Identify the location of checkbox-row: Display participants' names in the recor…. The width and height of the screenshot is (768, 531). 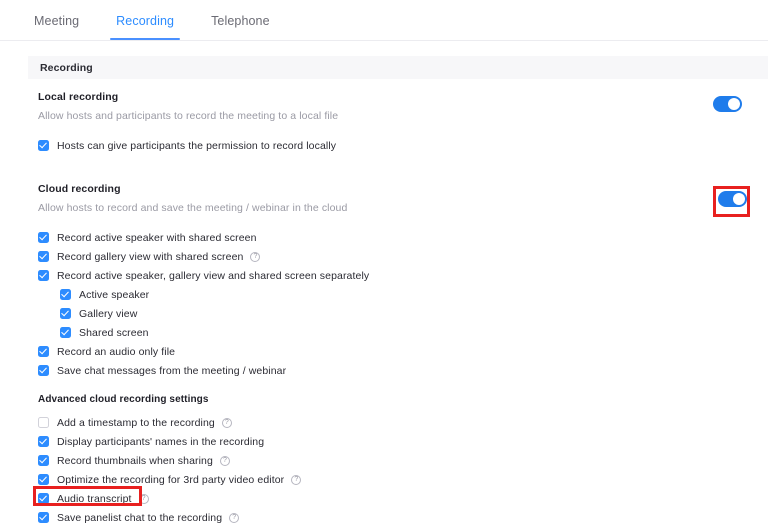
(398, 441).